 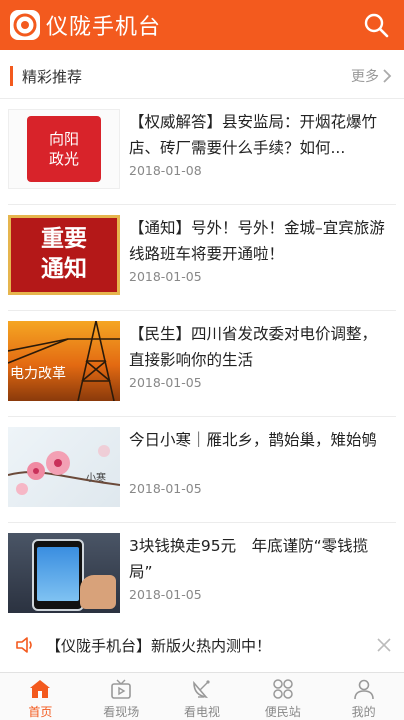 I want to click on news-date: 2018-01-08, so click(x=165, y=170).